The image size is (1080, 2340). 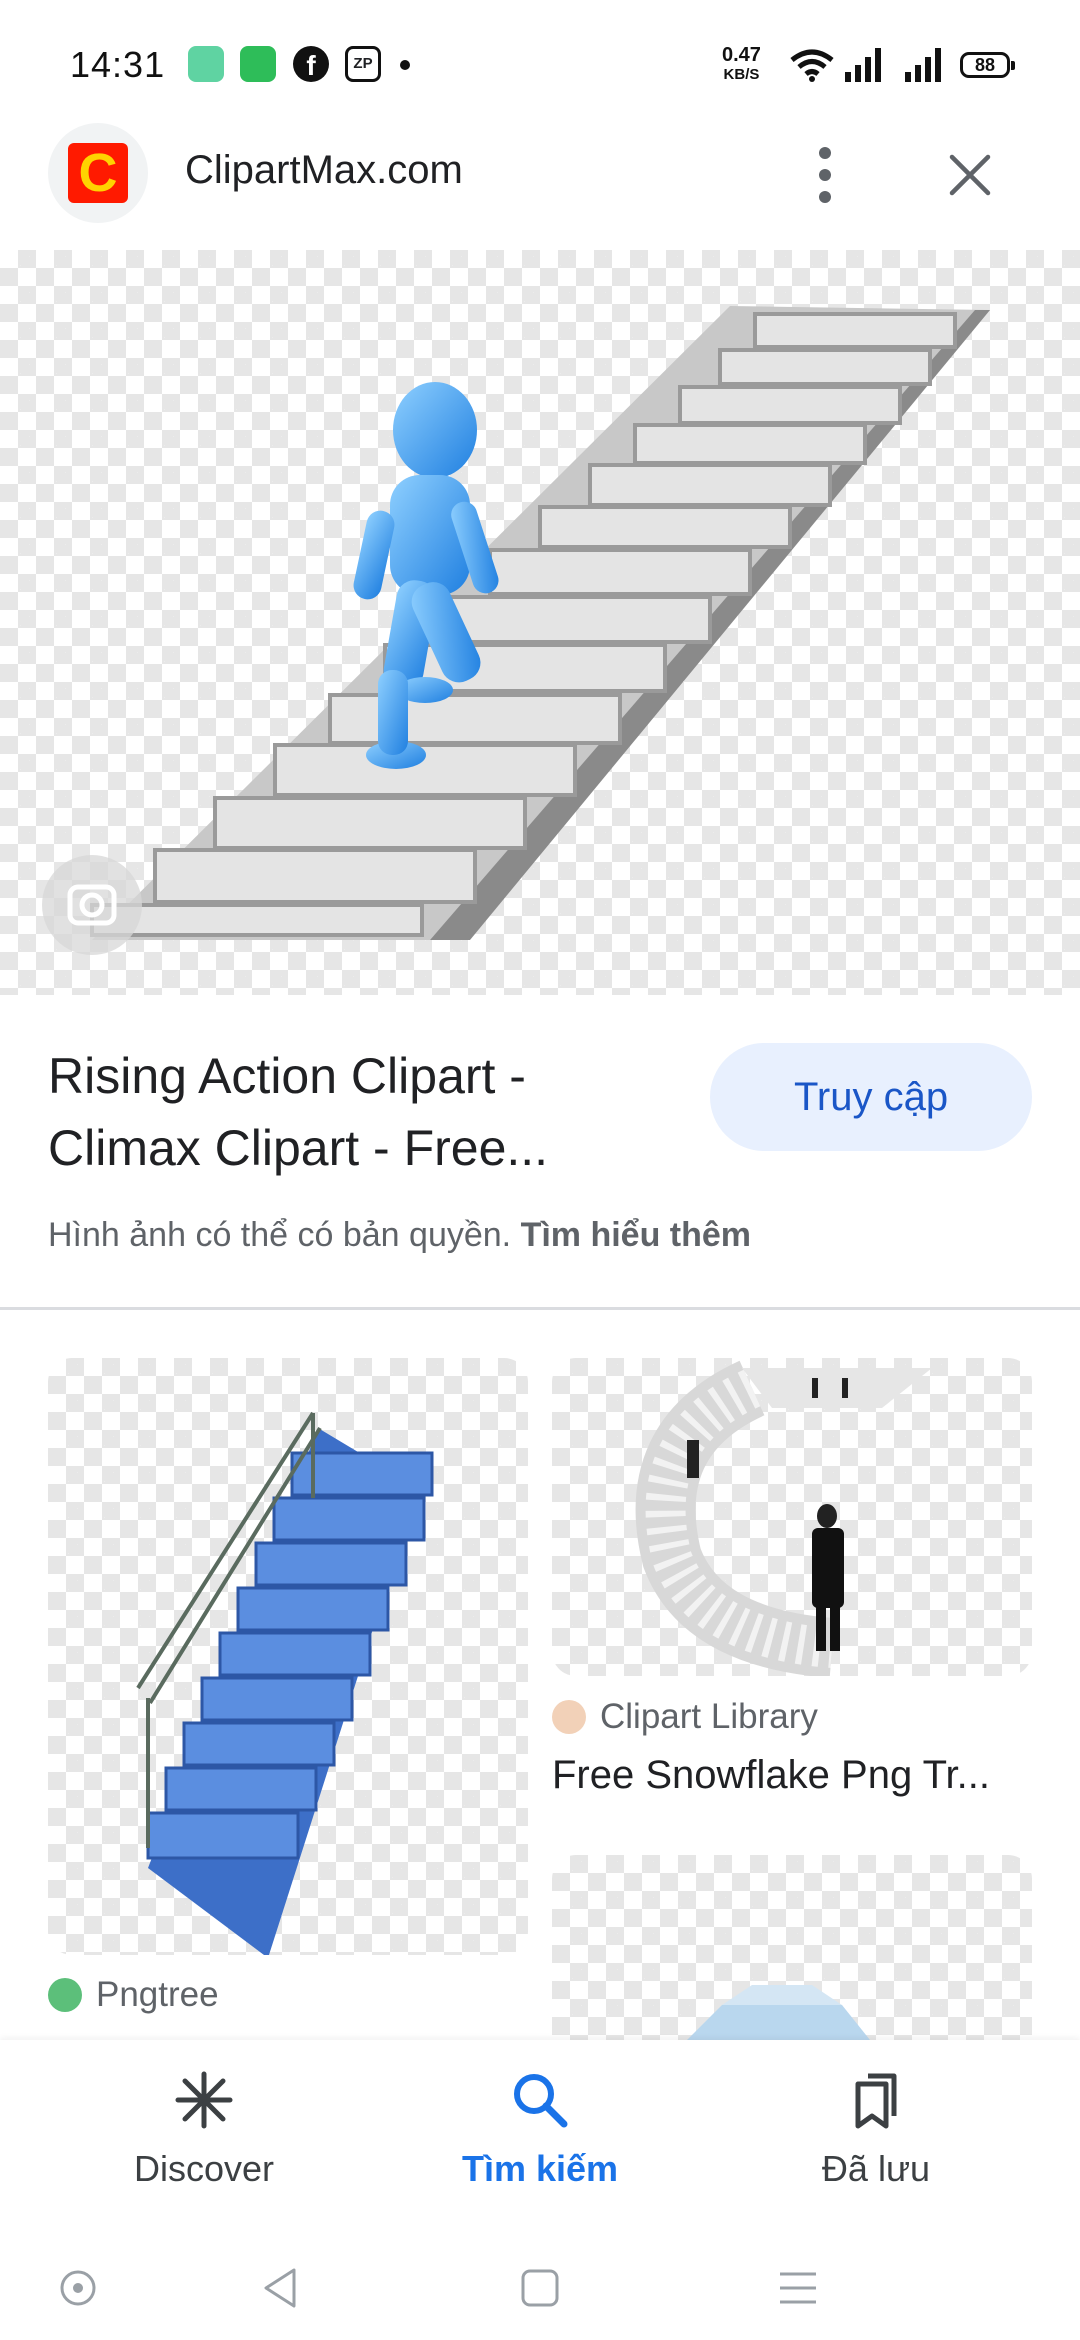 I want to click on blue-stairs-illustration, so click(x=285, y=1683).